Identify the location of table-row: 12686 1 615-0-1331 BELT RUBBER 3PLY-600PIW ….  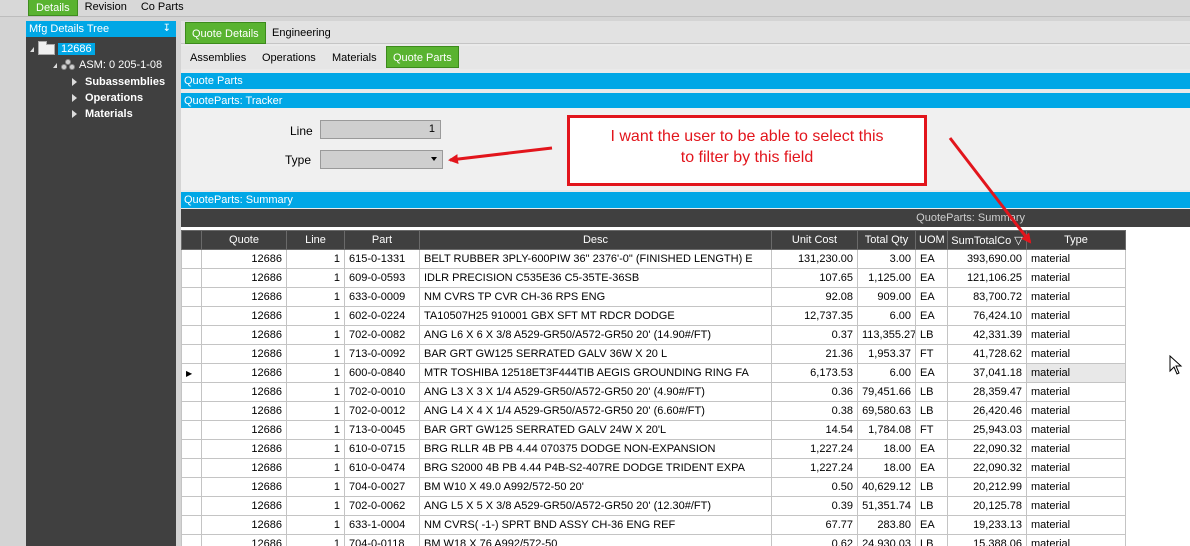
(653, 259).